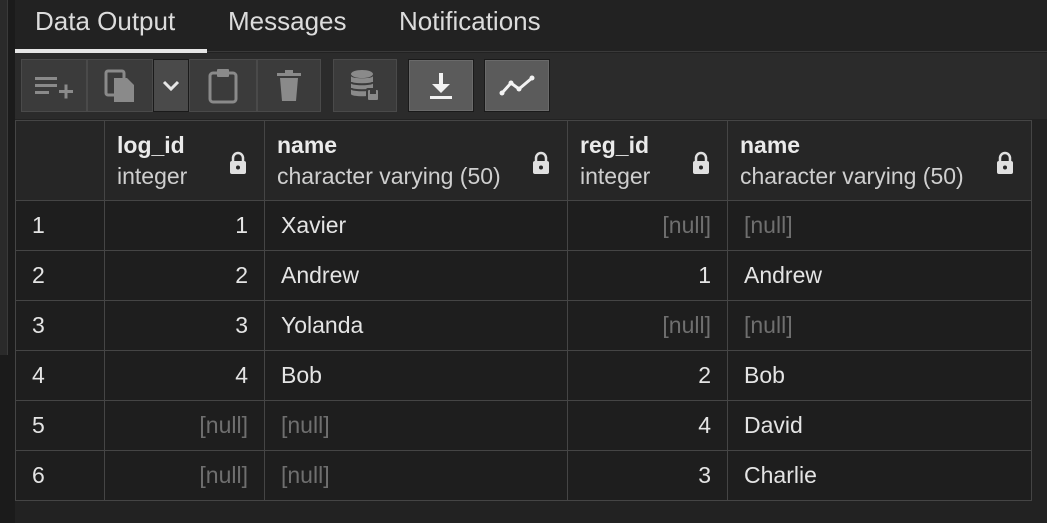  What do you see at coordinates (60, 325) in the screenshot?
I see `row-number: 3` at bounding box center [60, 325].